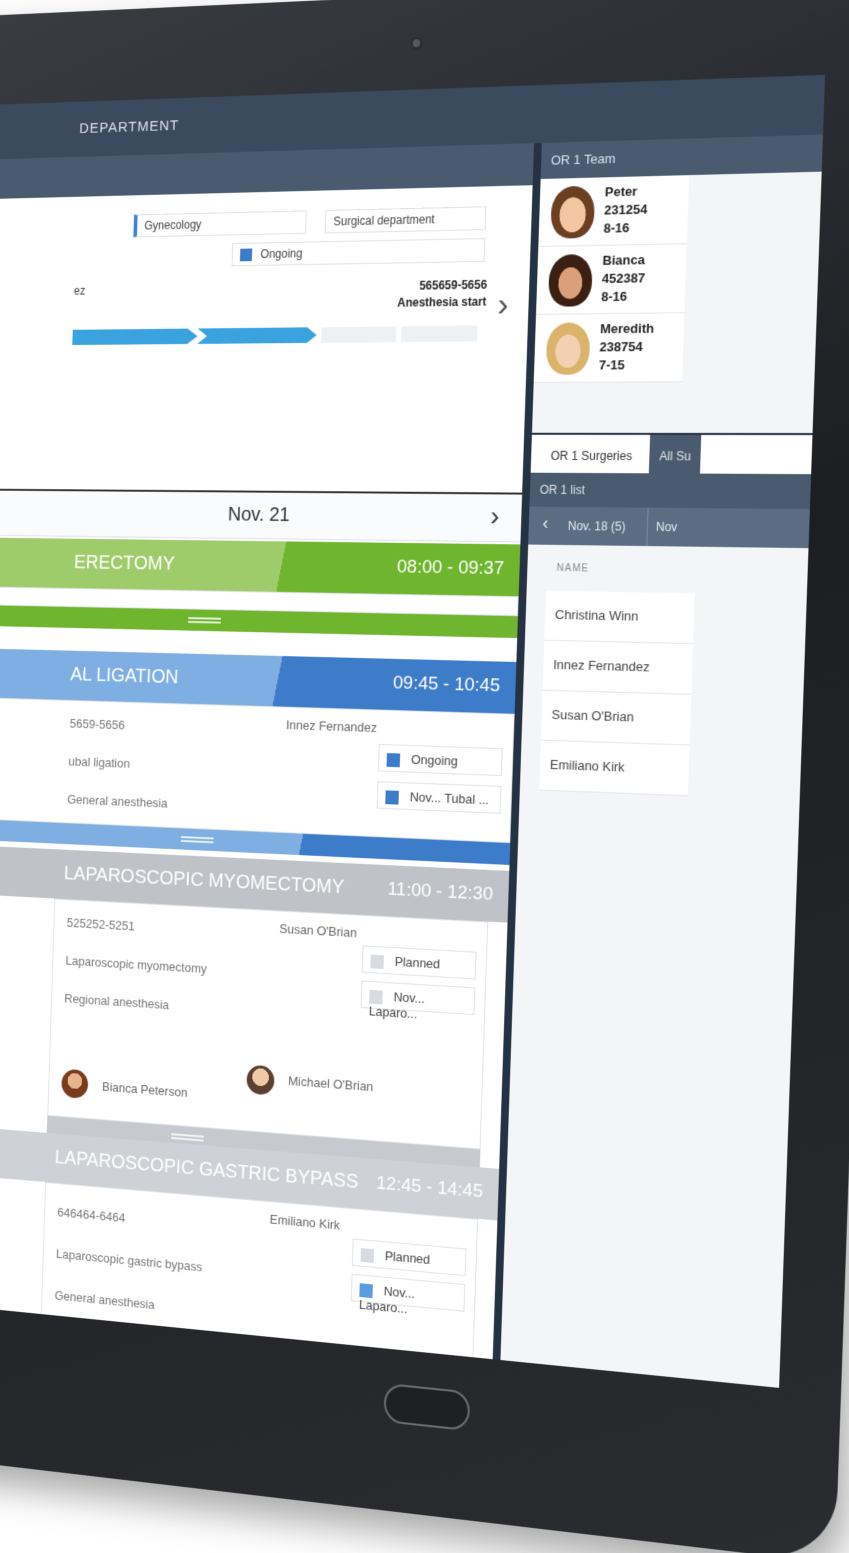 Image resolution: width=849 pixels, height=1553 pixels. Describe the element at coordinates (453, 285) in the screenshot. I see `patient-id: 565659-5656` at that location.